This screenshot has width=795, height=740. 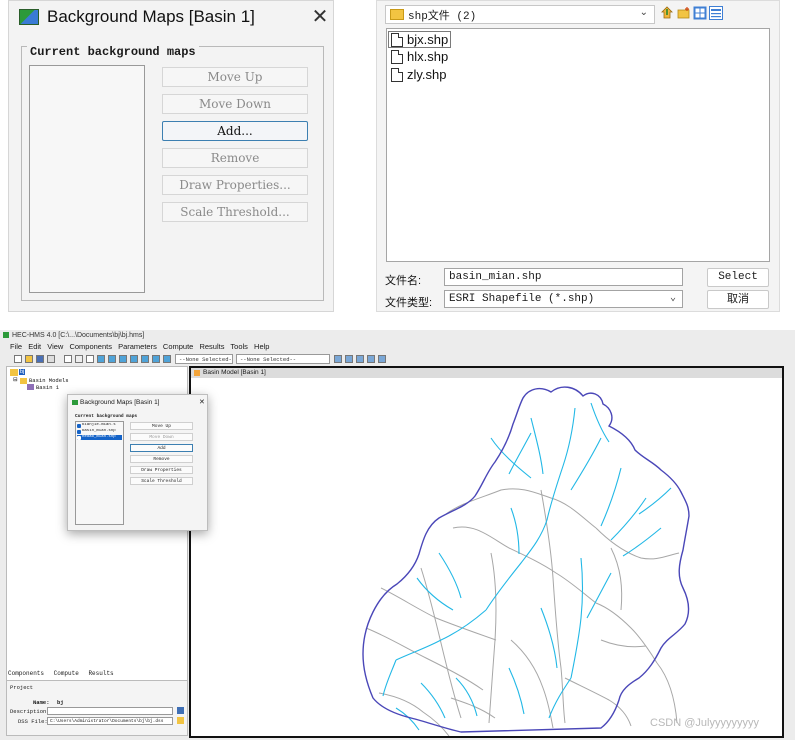 I want to click on reach-tool-icon, so click(x=112, y=359).